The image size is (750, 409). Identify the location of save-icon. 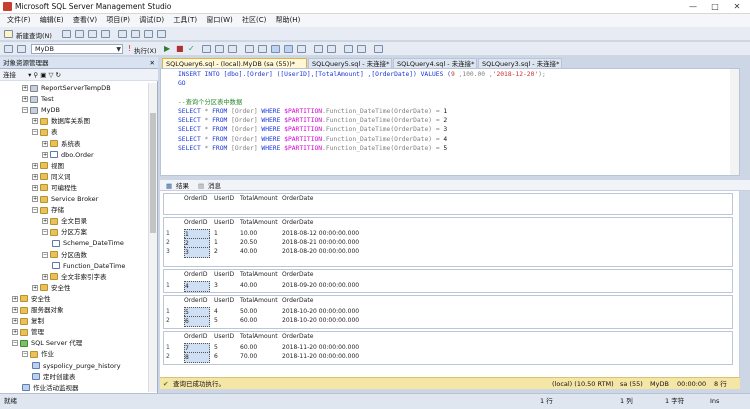
(92, 34).